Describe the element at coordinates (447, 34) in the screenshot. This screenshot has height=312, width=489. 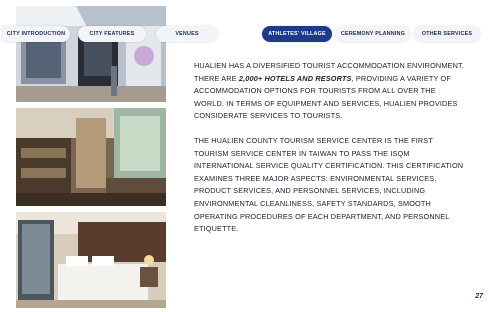
I see `tab-other-services: OTHER SERVICES` at that location.